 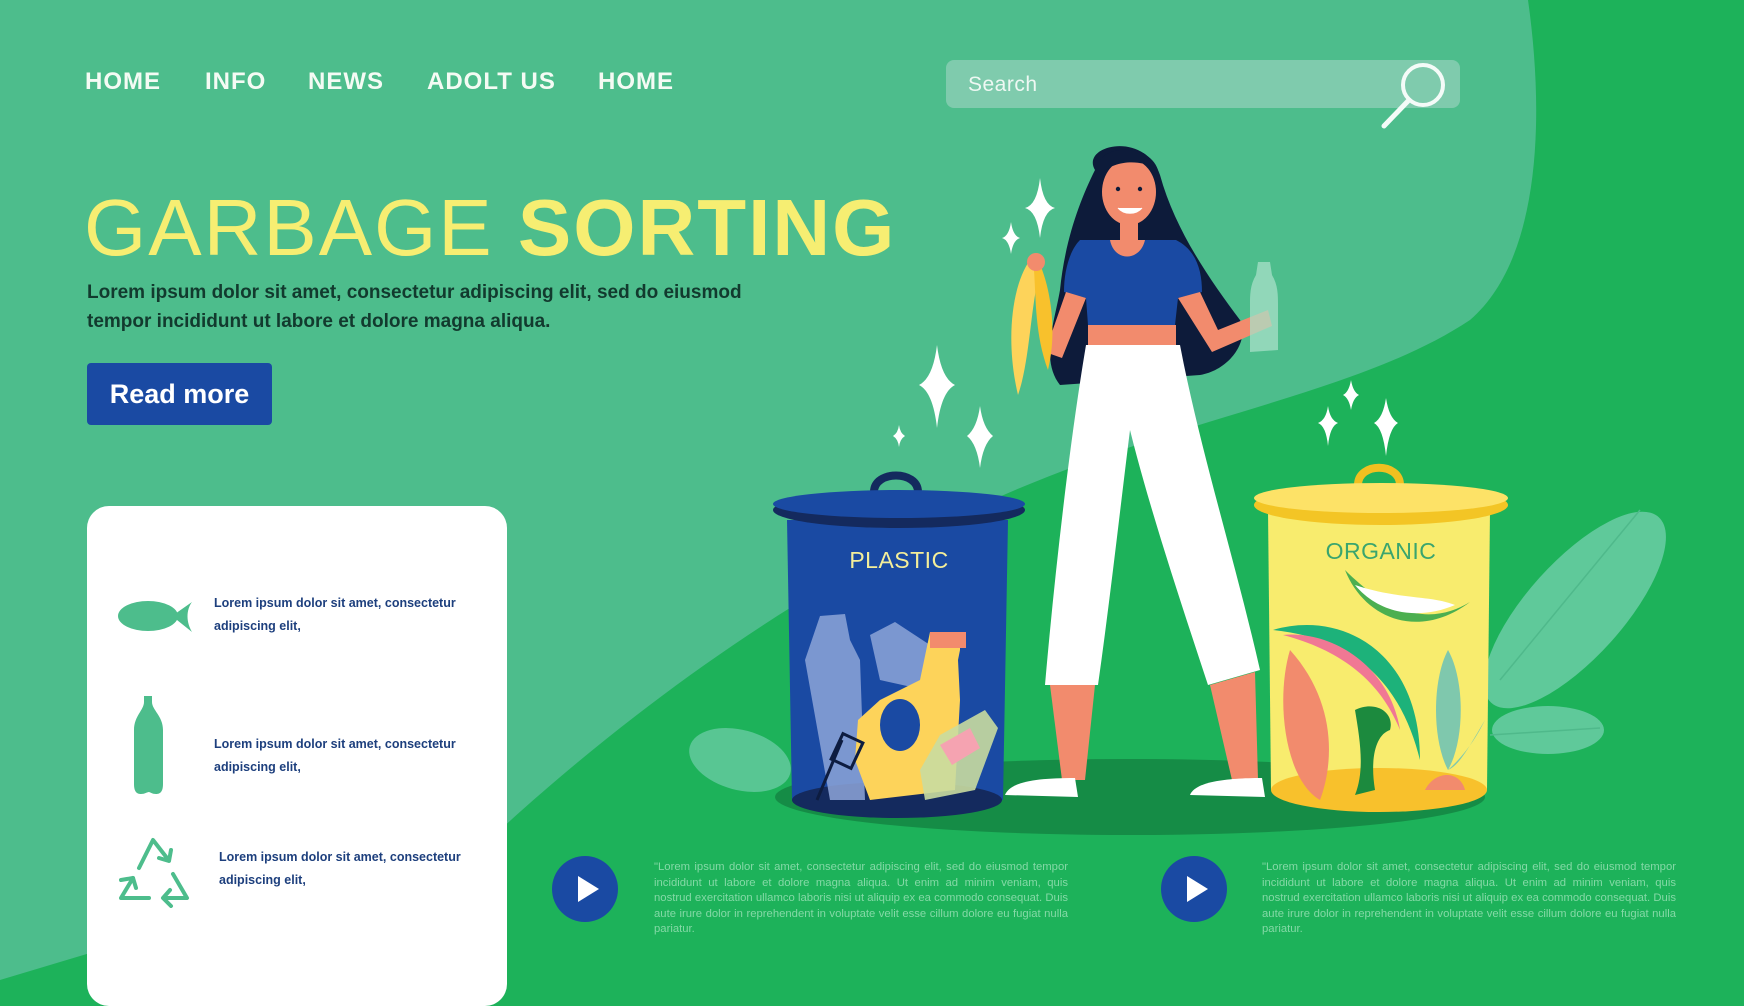 What do you see at coordinates (148, 745) in the screenshot?
I see `bottle-icon` at bounding box center [148, 745].